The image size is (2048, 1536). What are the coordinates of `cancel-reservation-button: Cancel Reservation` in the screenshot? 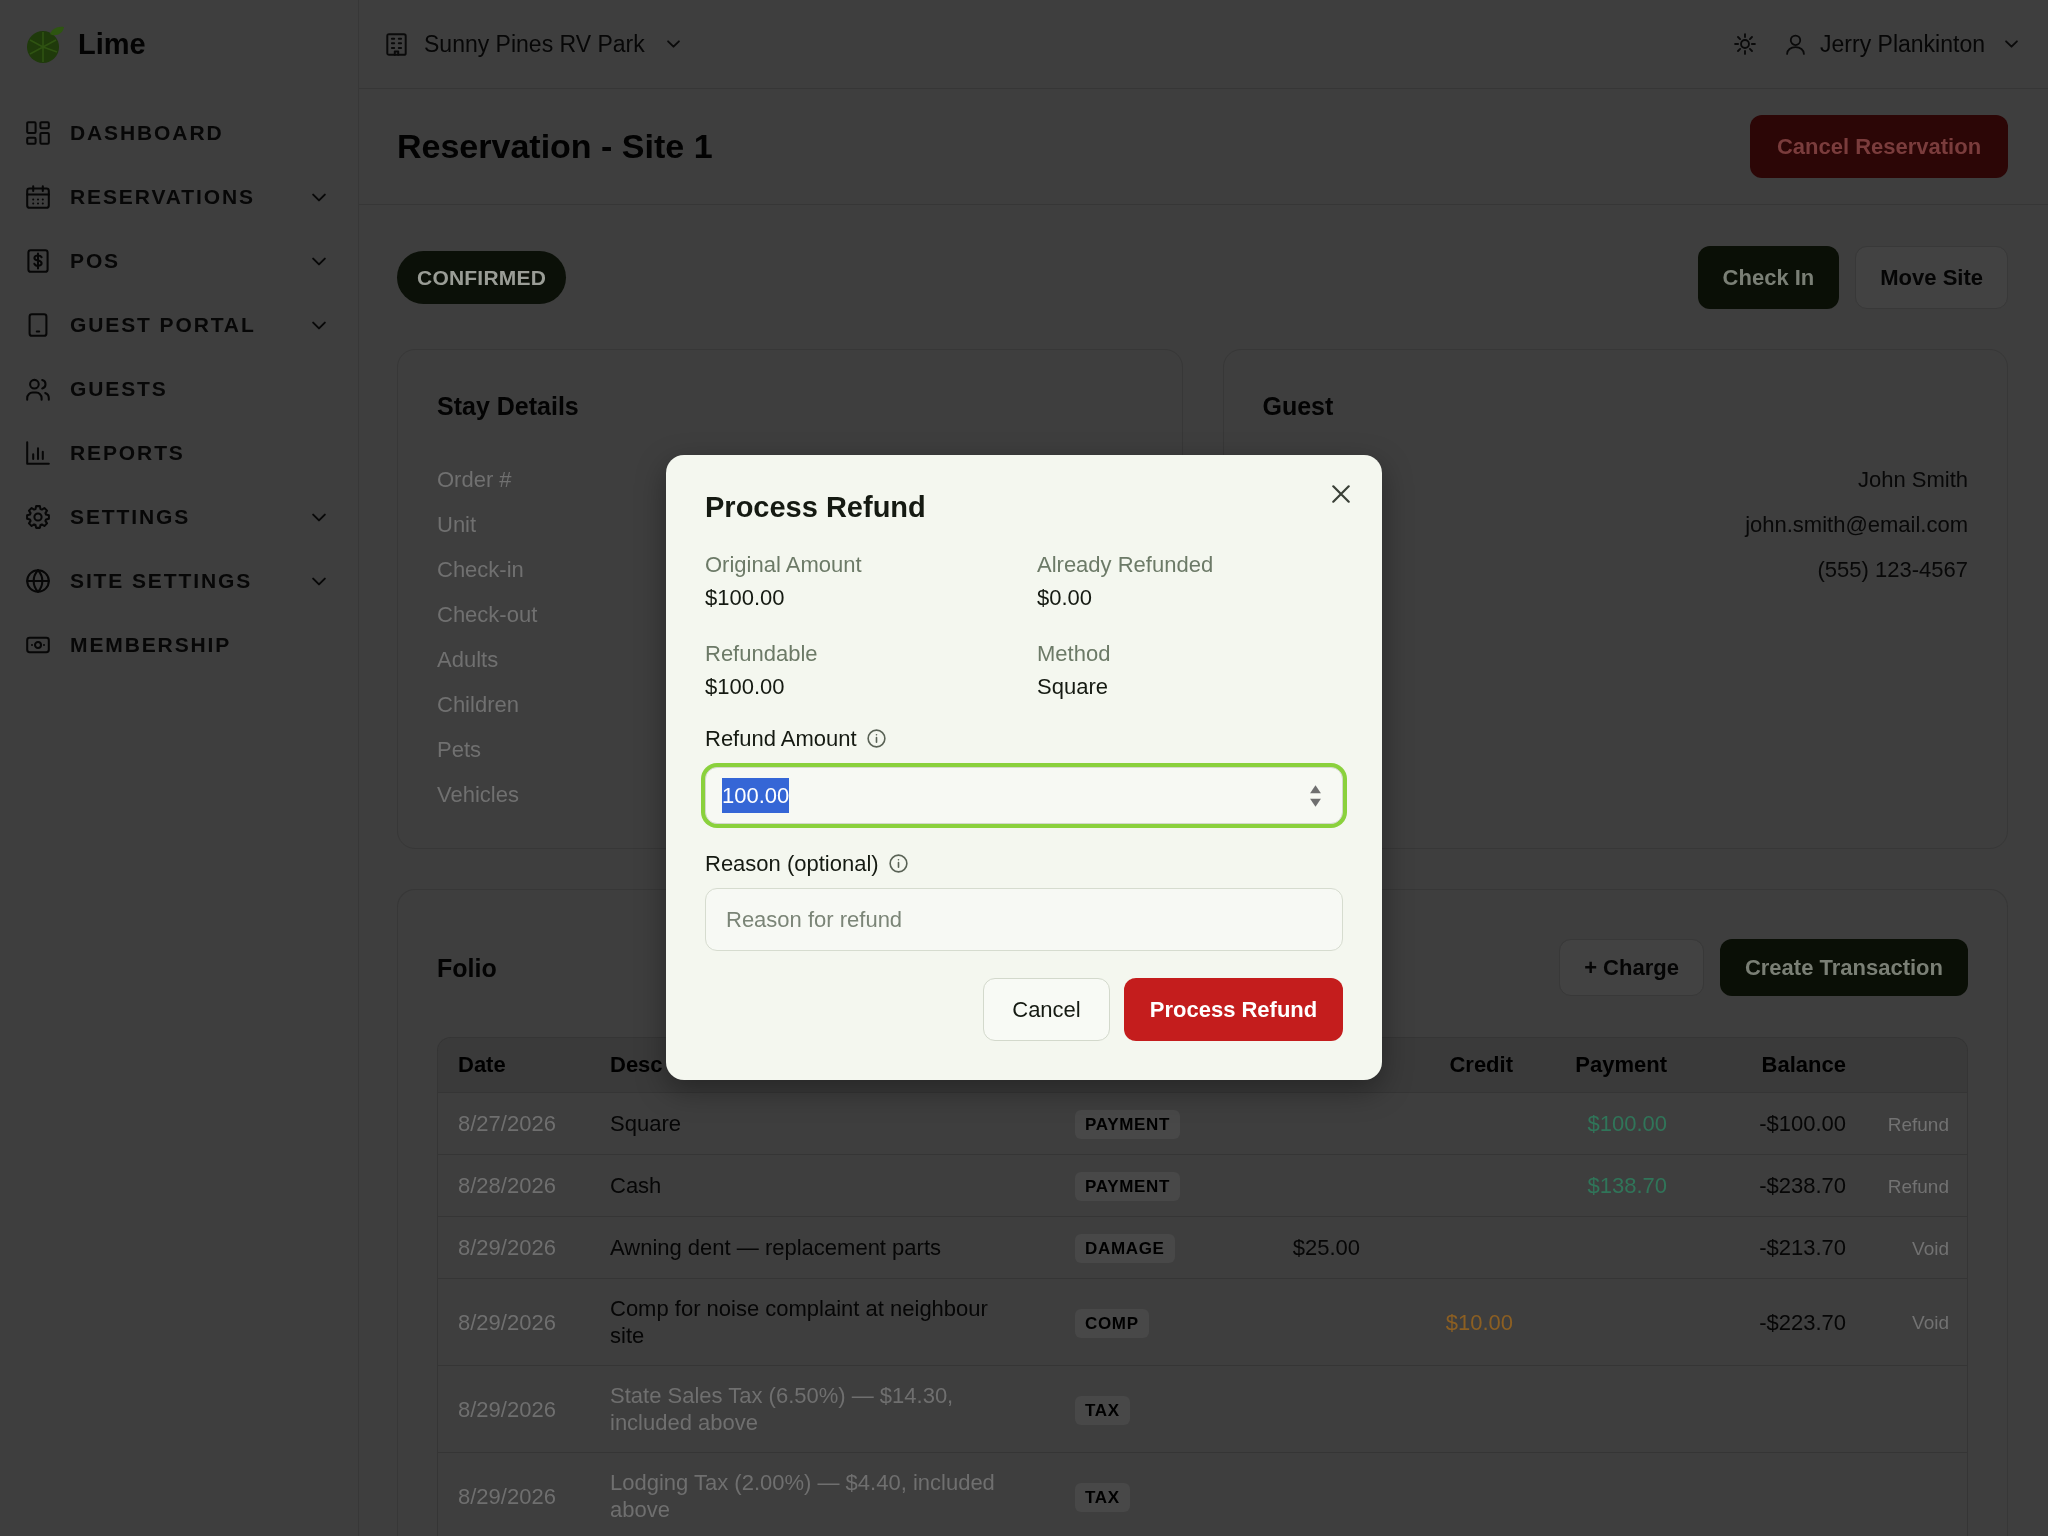 It's located at (1879, 146).